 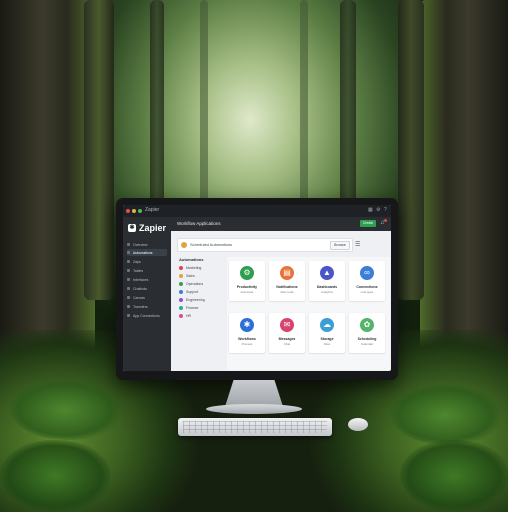 What do you see at coordinates (184, 245) in the screenshot?
I see `search-app-icon` at bounding box center [184, 245].